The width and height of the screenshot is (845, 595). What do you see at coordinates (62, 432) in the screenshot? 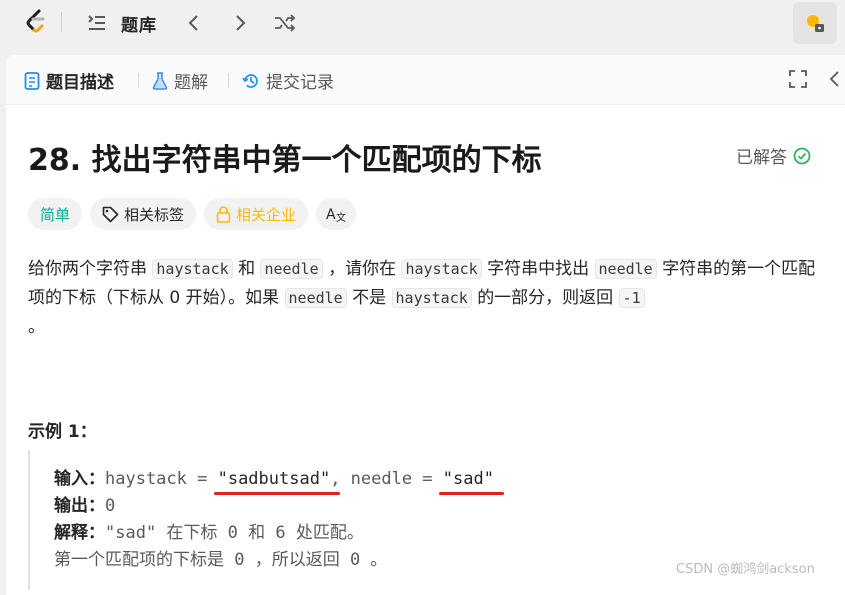
I see `example-title: 示例 1：` at bounding box center [62, 432].